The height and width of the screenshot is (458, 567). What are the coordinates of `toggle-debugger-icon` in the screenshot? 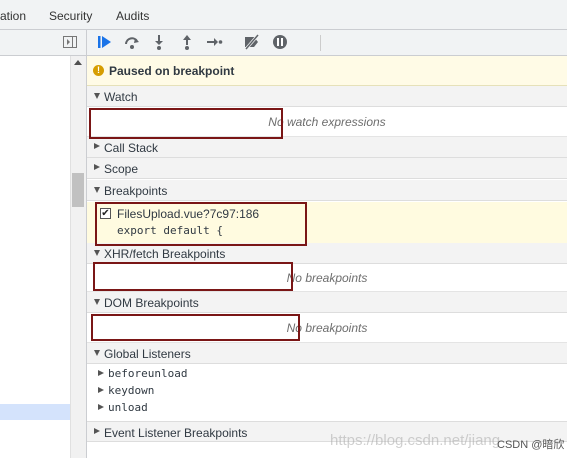 It's located at (70, 42).